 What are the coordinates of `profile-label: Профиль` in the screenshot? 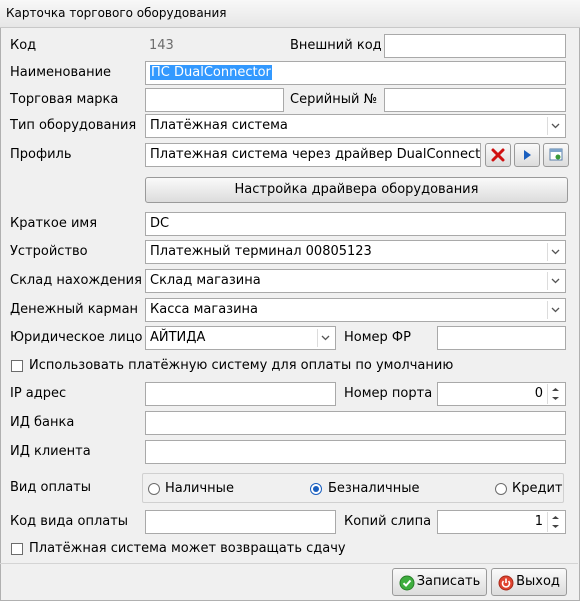 It's located at (41, 154).